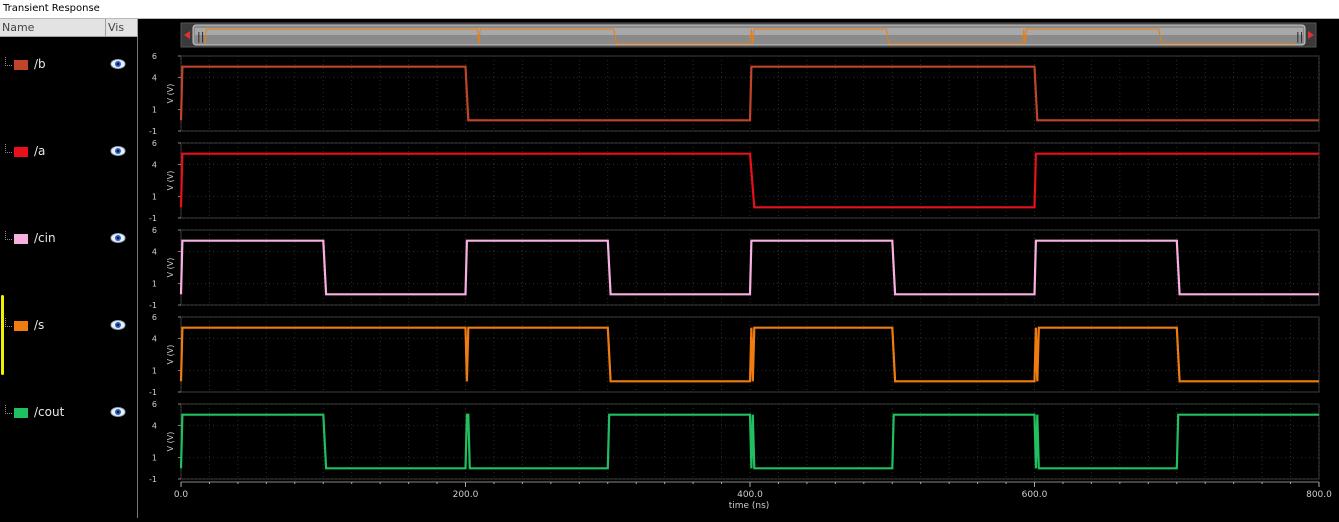 This screenshot has height=522, width=1339. I want to click on signal-name-label: /b, so click(40, 64).